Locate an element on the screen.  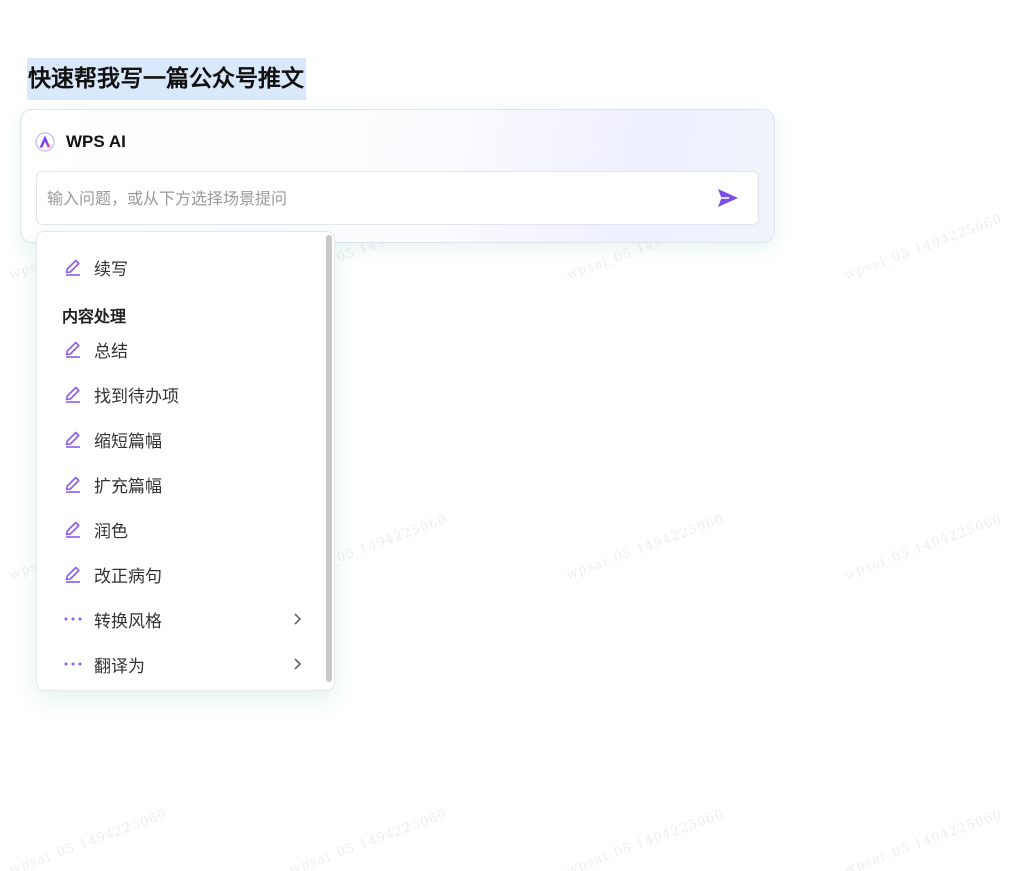
menu-item-shorten: 缩短篇幅 is located at coordinates (183, 439).